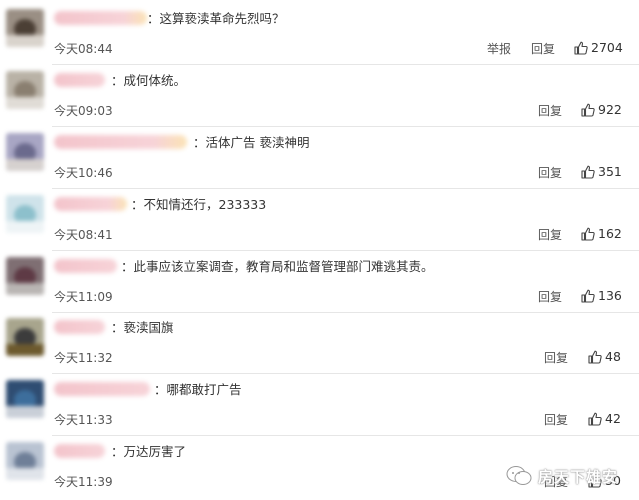  Describe the element at coordinates (149, 80) in the screenshot. I see `comment-text: ：成何体统。` at that location.